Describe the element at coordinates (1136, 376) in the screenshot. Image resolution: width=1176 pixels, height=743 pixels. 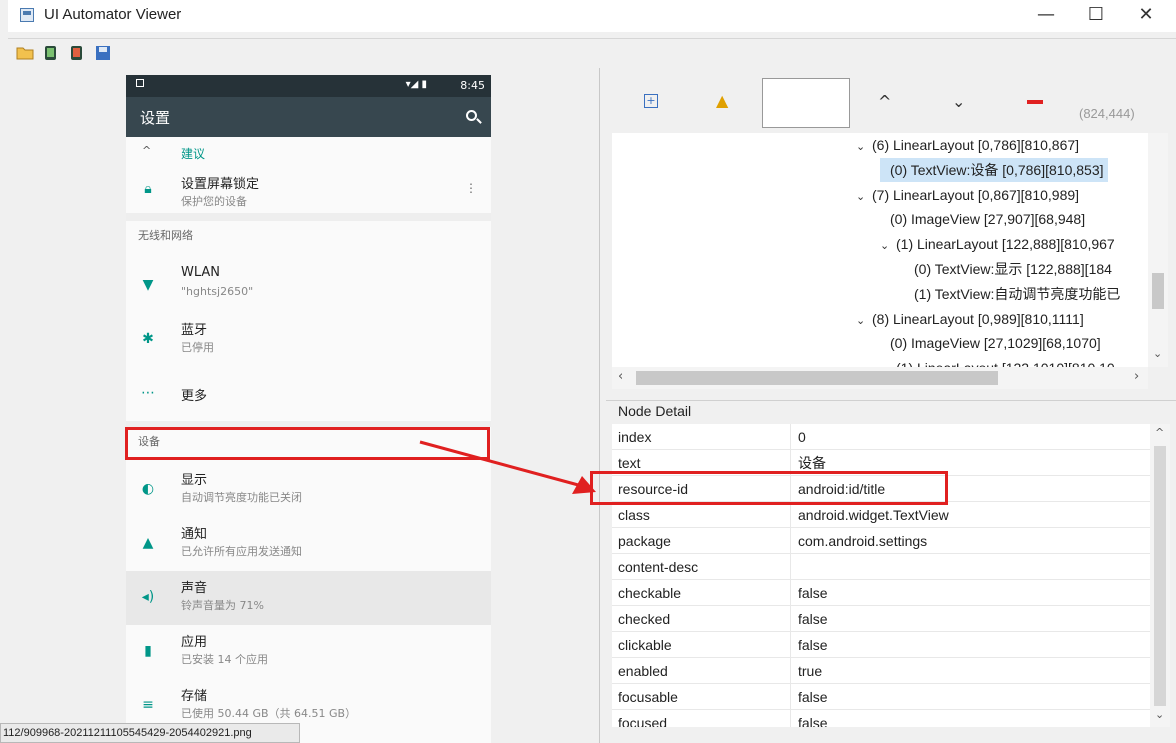
I see `chevron-right-icon: ›` at that location.